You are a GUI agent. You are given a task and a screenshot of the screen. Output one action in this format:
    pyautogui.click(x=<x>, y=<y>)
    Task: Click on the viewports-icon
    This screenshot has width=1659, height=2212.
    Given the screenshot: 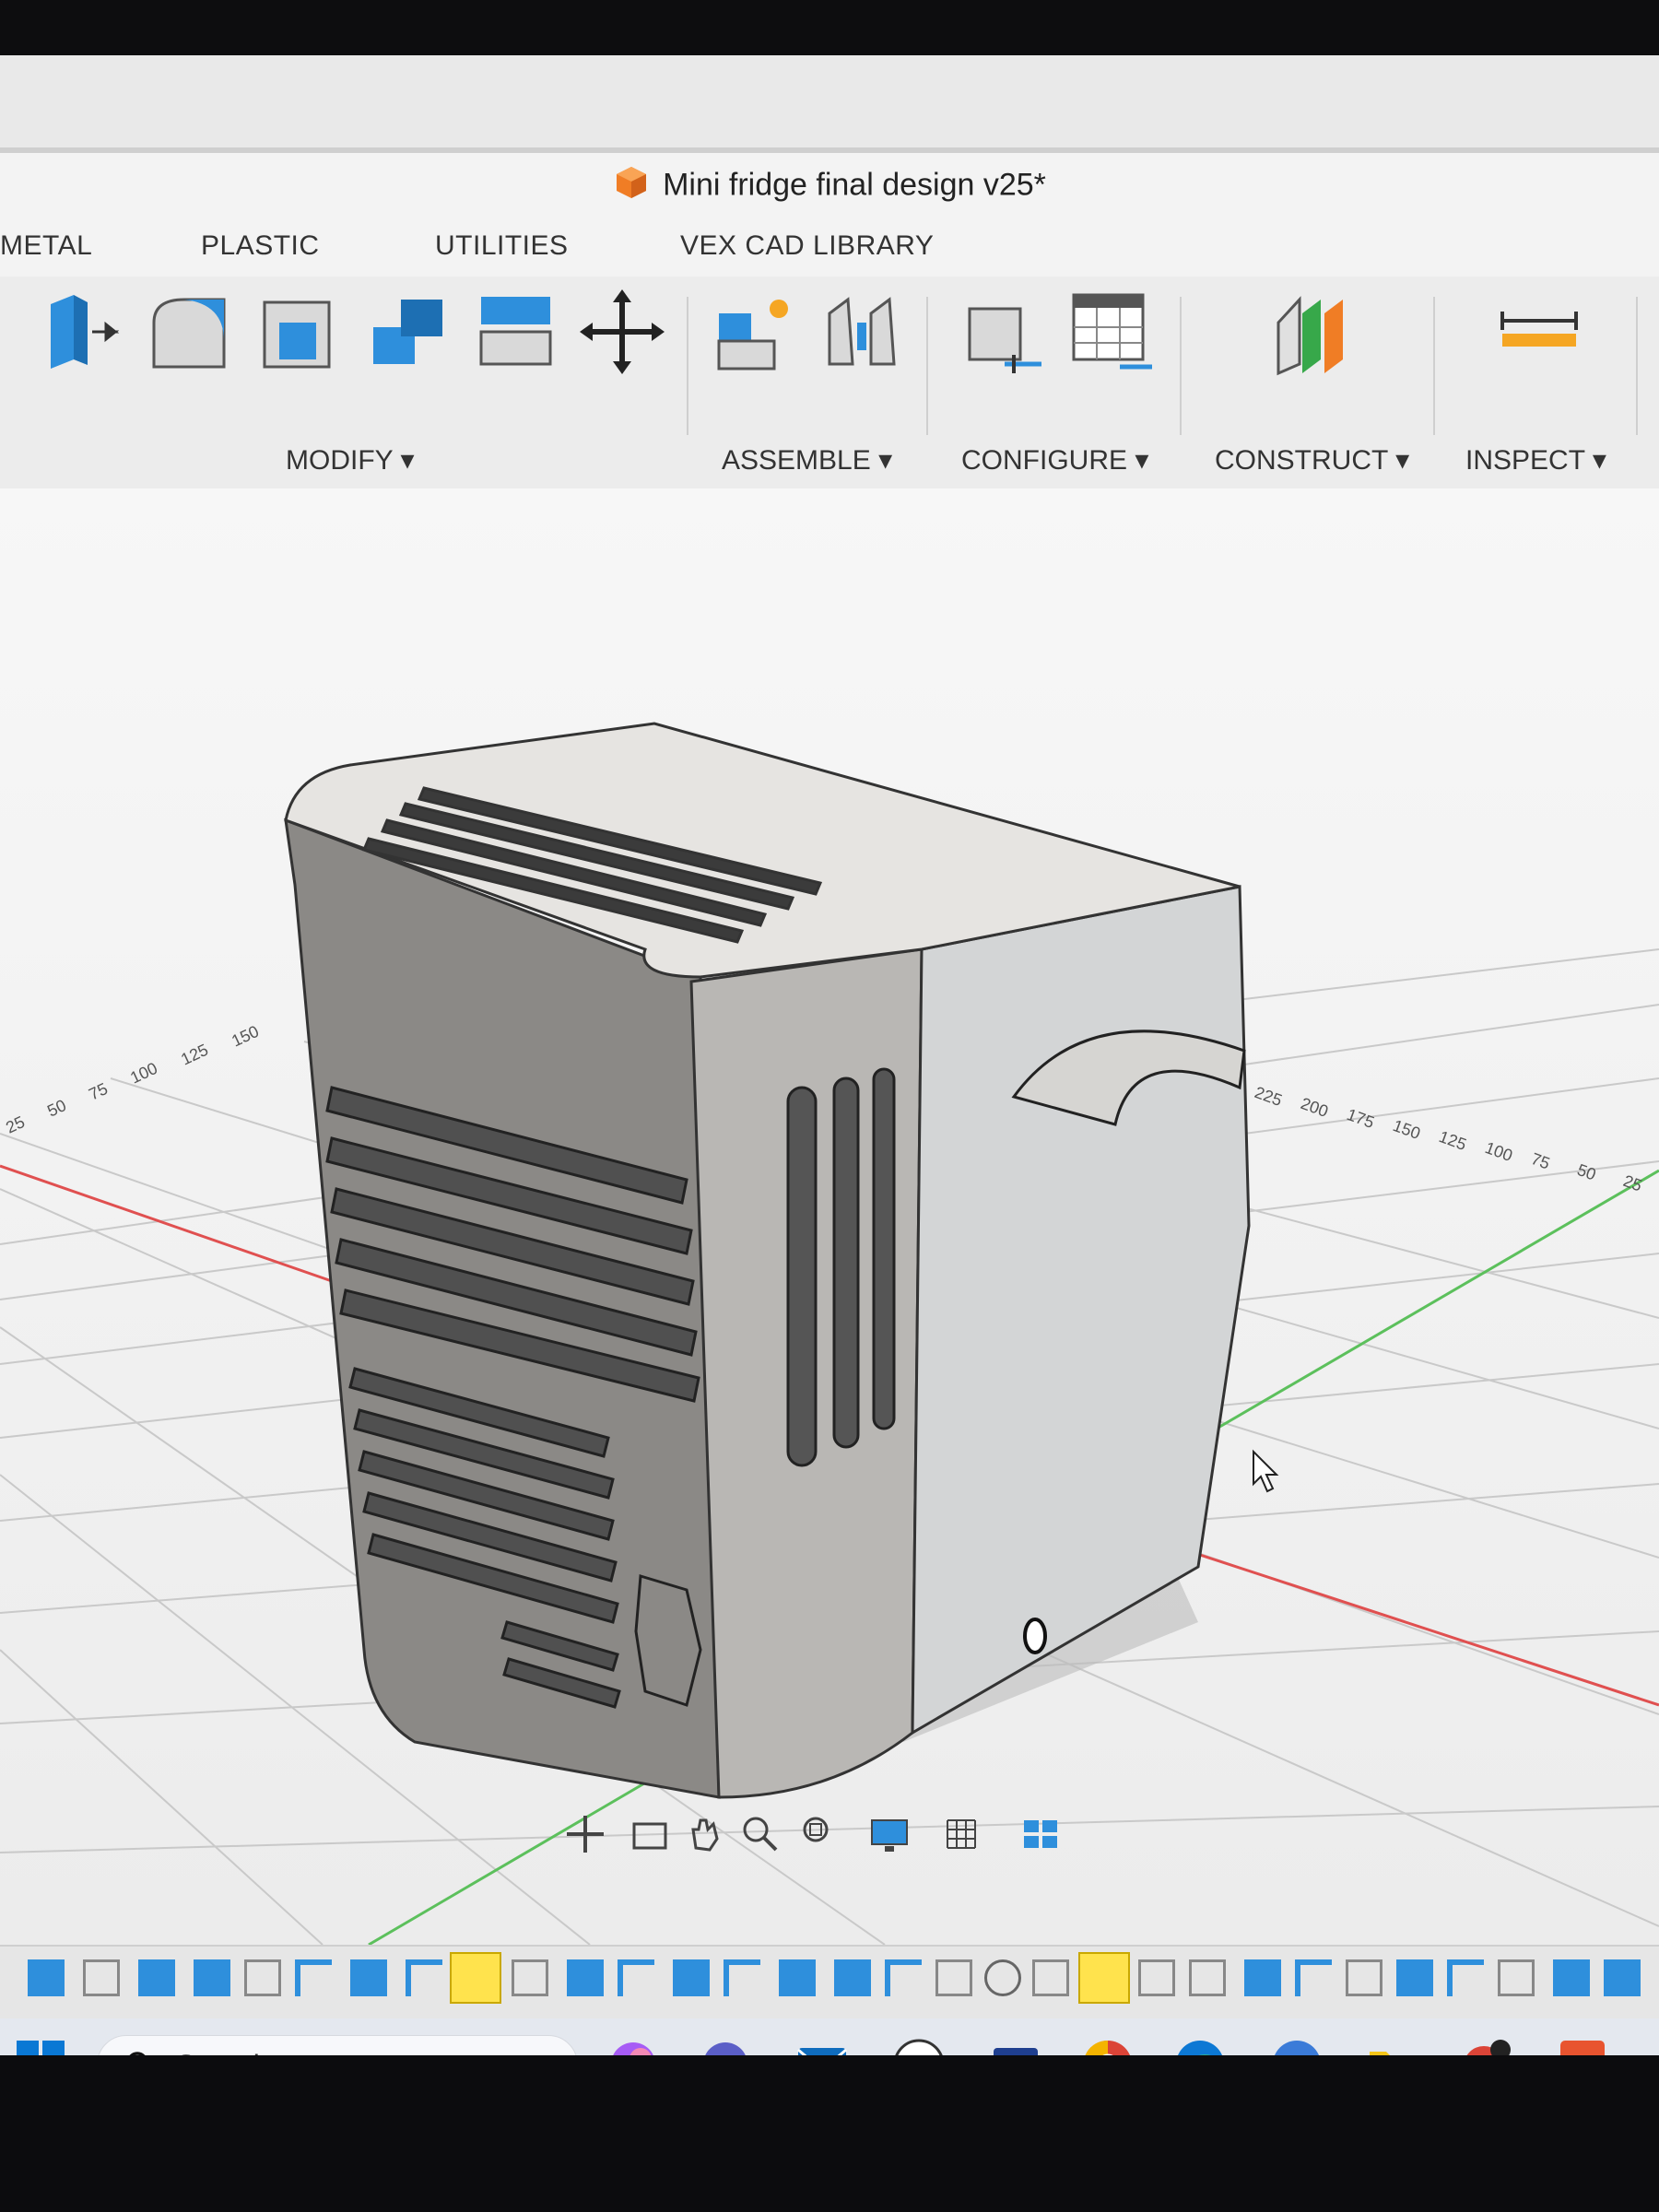 What is the action you would take?
    pyautogui.click(x=1041, y=1834)
    